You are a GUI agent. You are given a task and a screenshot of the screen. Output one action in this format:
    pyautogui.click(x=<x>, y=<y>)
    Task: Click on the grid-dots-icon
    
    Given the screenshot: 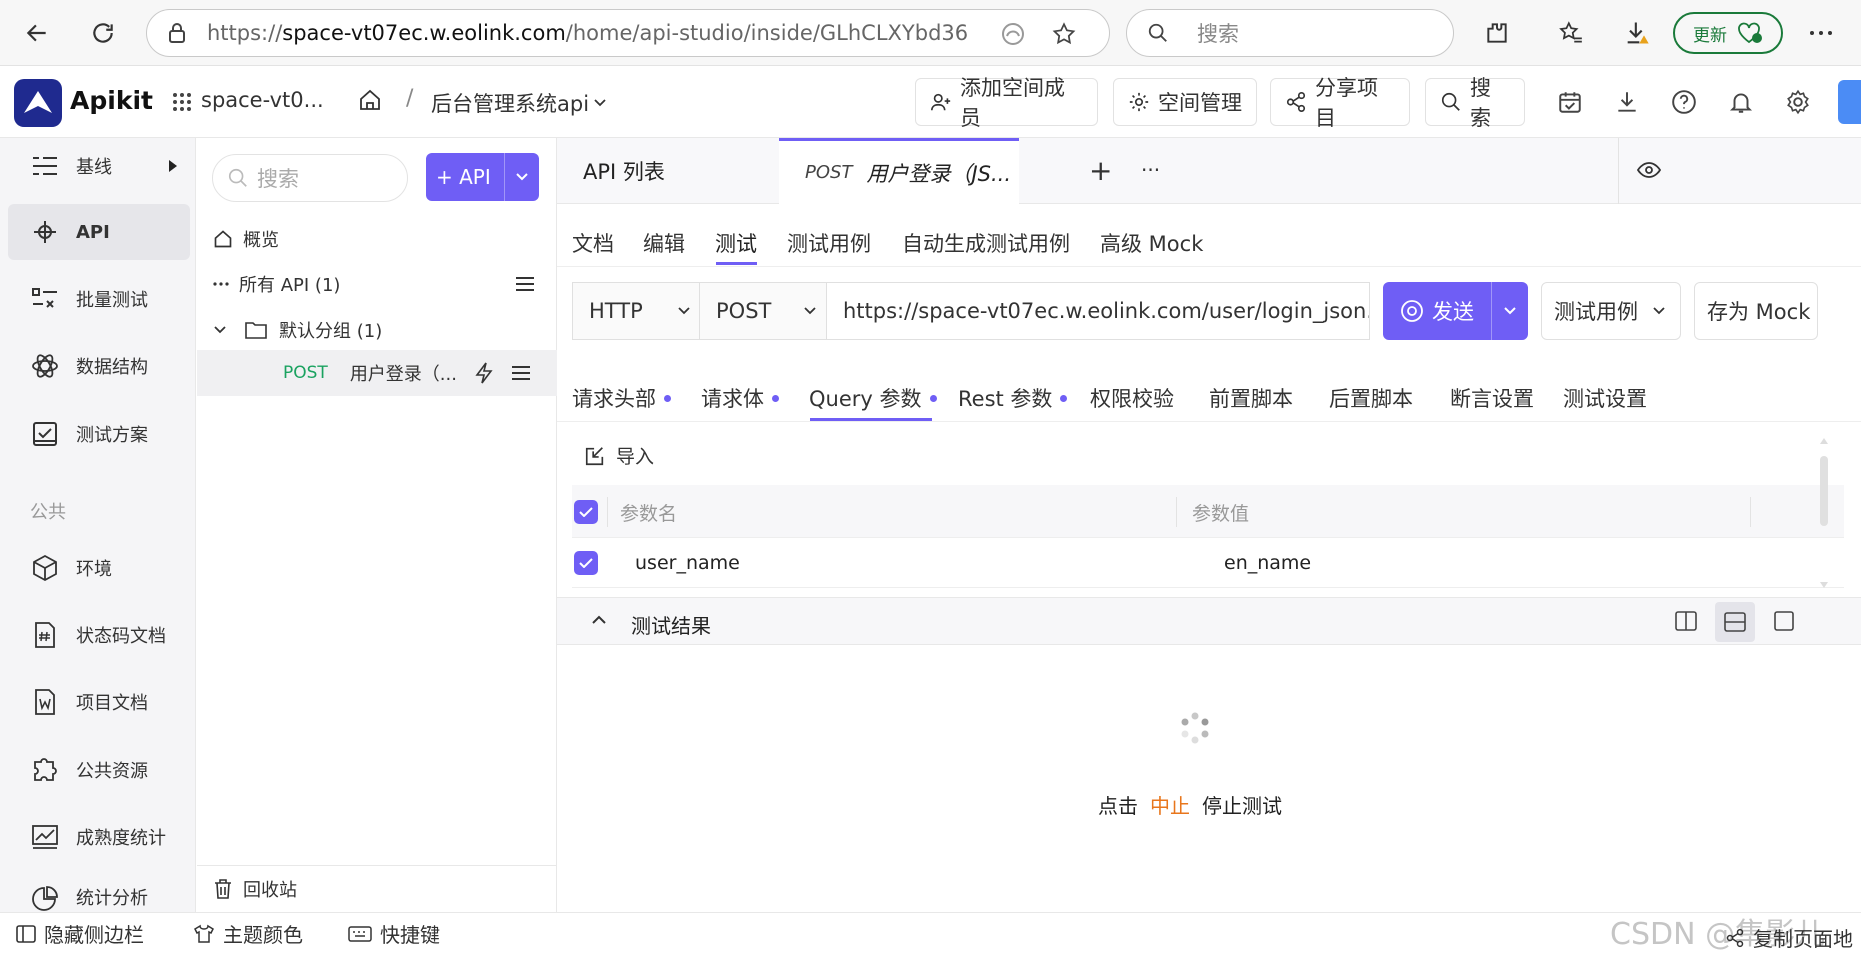 What is the action you would take?
    pyautogui.click(x=182, y=102)
    